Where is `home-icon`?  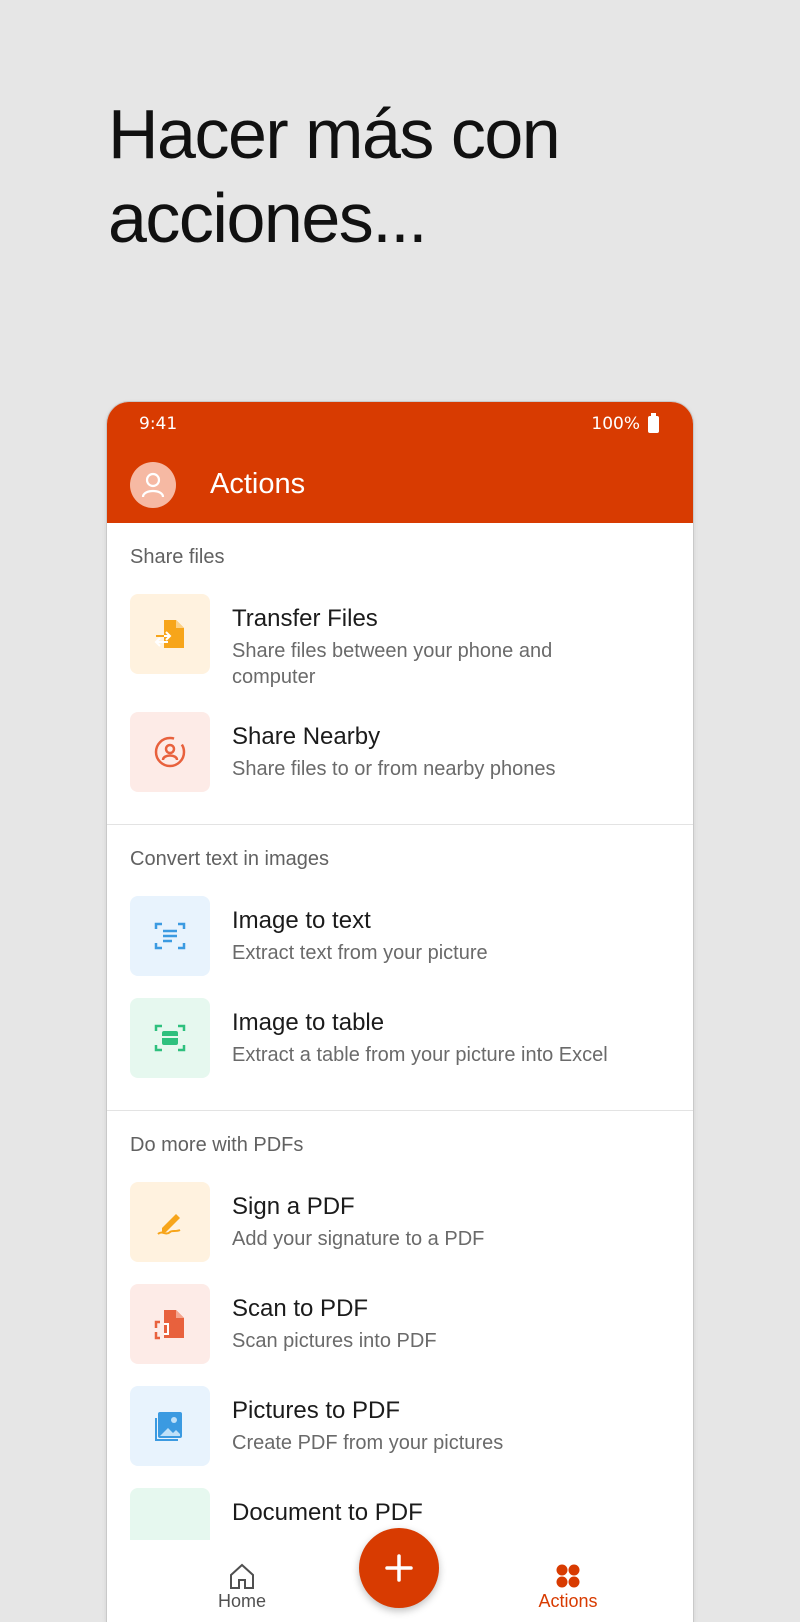 home-icon is located at coordinates (242, 1576).